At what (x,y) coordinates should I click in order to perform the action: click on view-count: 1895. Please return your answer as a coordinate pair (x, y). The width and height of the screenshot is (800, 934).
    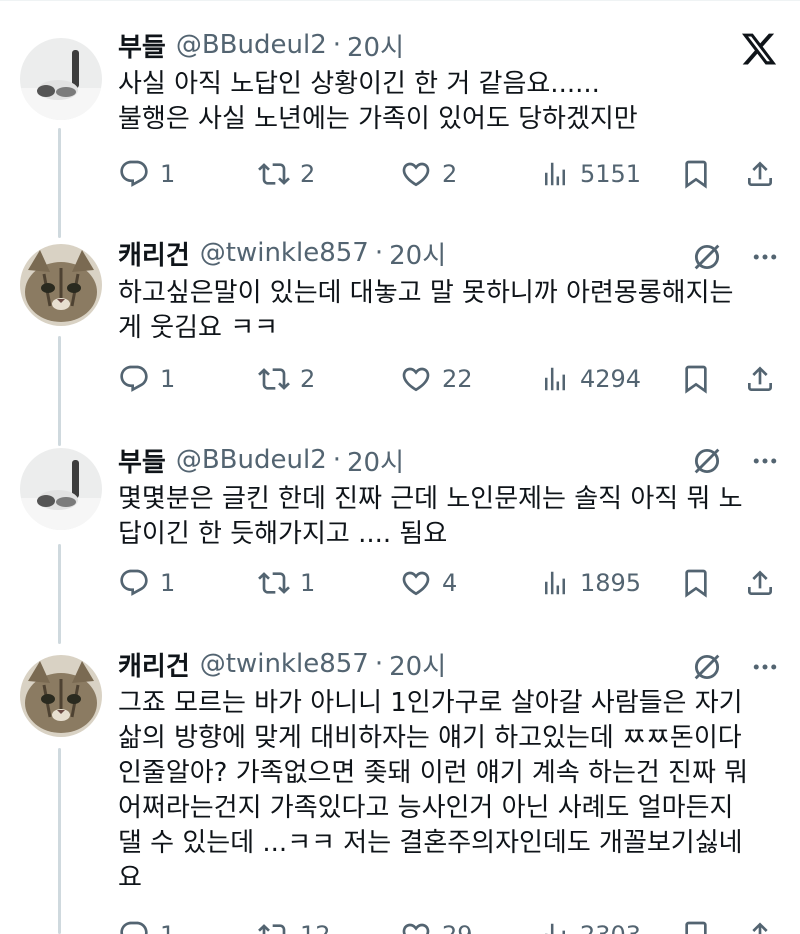
    Looking at the image, I should click on (611, 583).